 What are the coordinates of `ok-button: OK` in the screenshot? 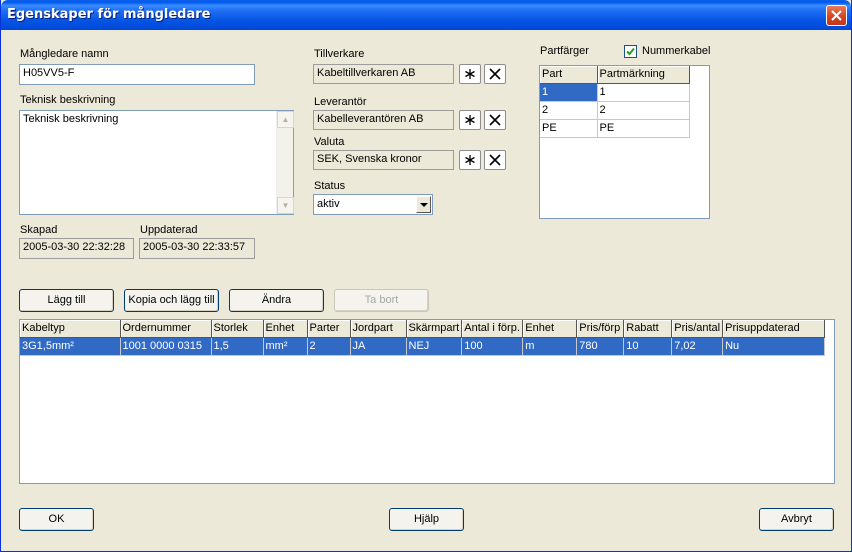 It's located at (56, 519).